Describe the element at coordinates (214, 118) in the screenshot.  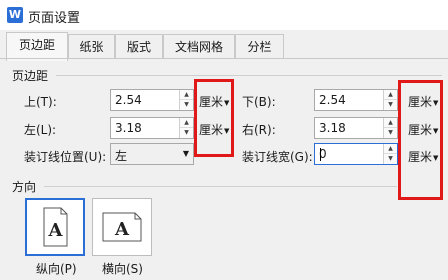
I see `unit-highlight-box-left` at that location.